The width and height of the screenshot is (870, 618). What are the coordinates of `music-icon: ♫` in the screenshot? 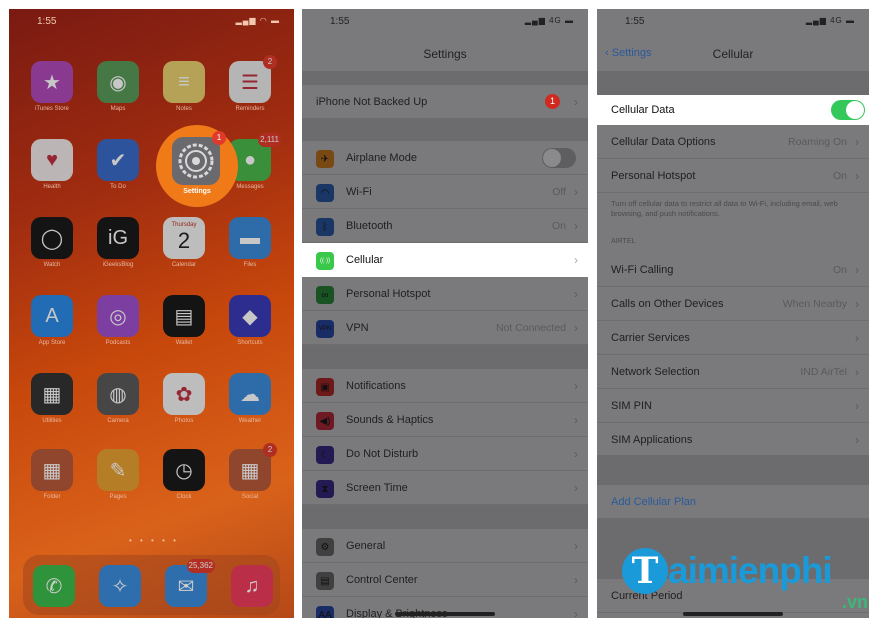 It's located at (252, 586).